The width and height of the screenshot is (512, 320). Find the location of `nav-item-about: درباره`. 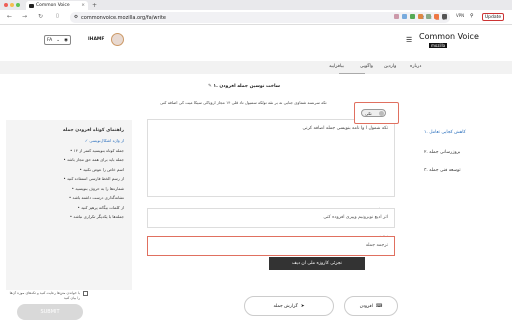

nav-item-about: درباره is located at coordinates (415, 66).